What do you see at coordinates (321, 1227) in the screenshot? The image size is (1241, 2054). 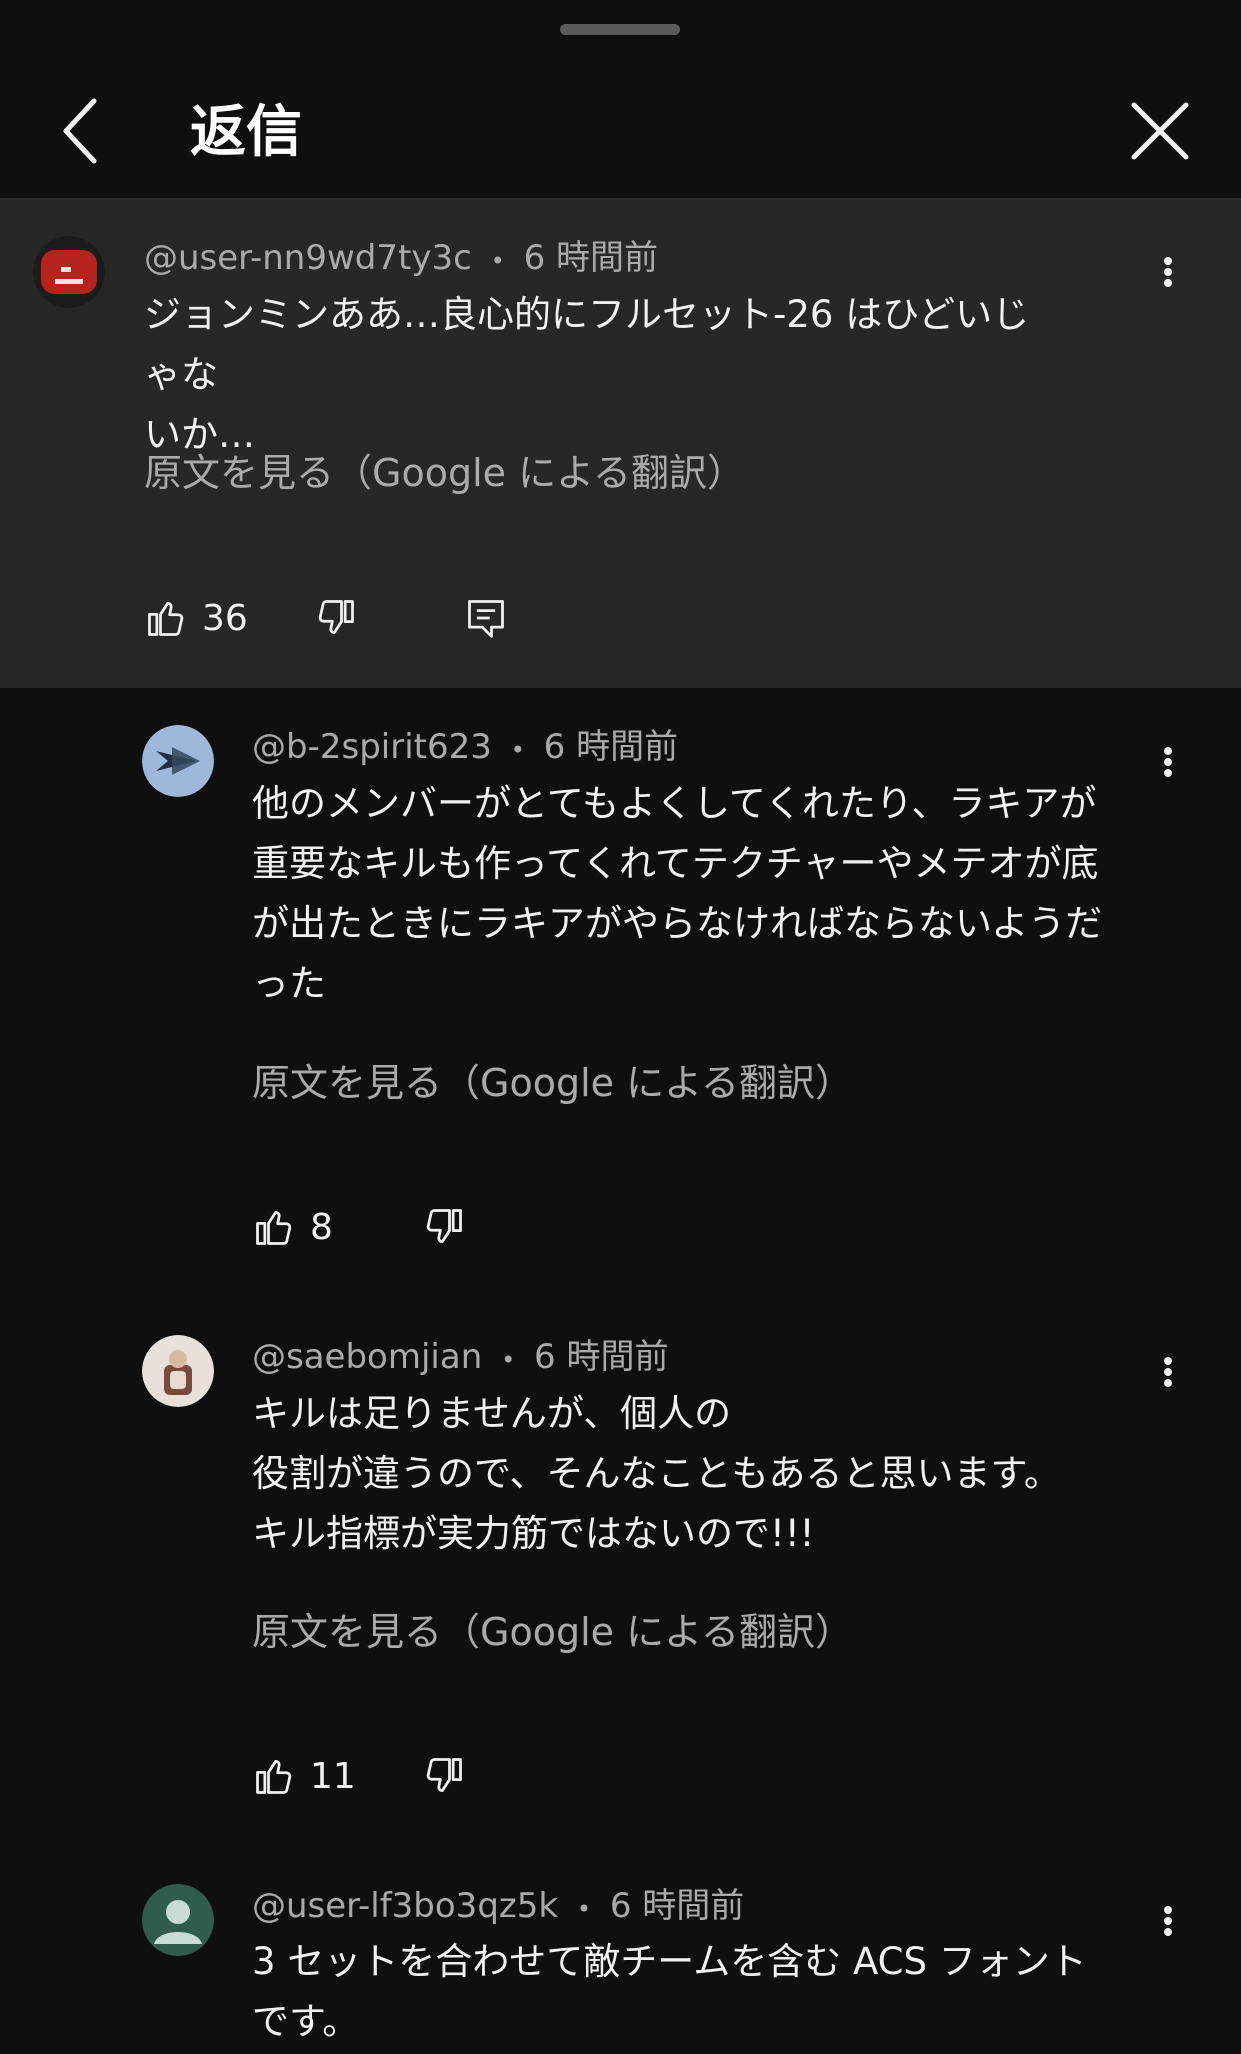 I see `like-count: 8` at bounding box center [321, 1227].